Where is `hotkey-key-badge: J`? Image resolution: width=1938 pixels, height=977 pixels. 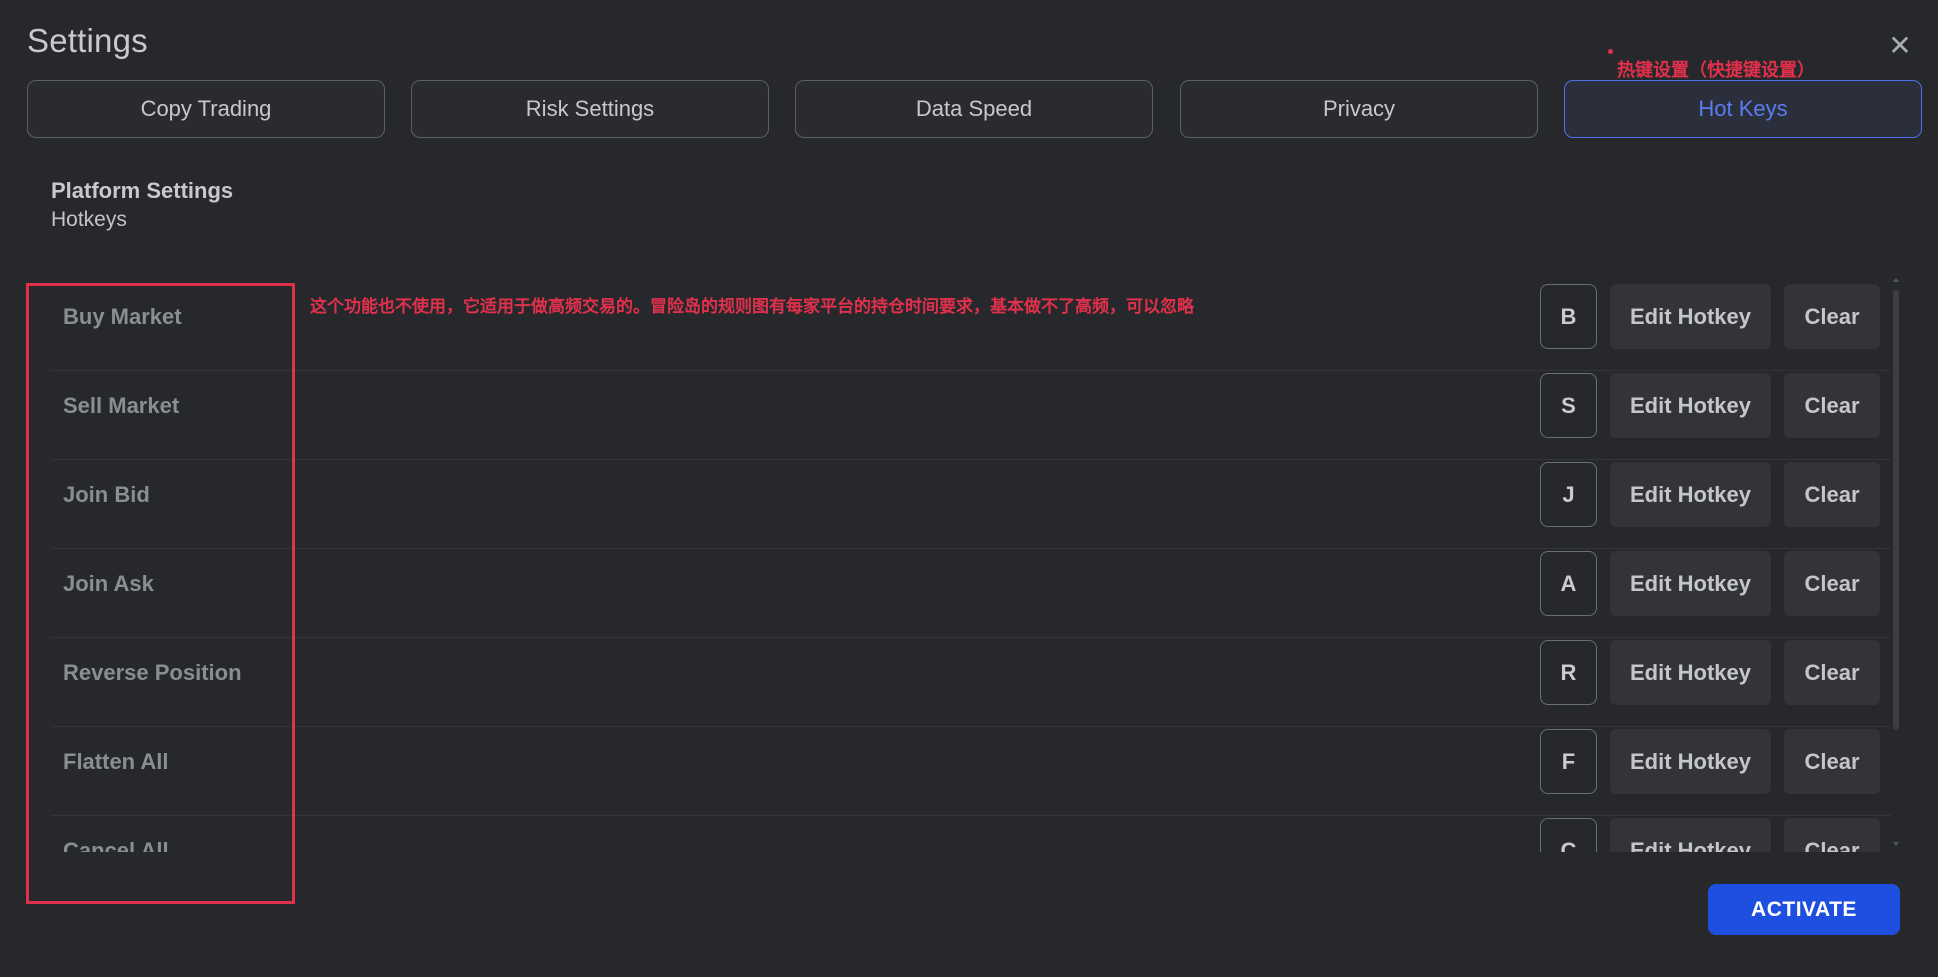 hotkey-key-badge: J is located at coordinates (1568, 494).